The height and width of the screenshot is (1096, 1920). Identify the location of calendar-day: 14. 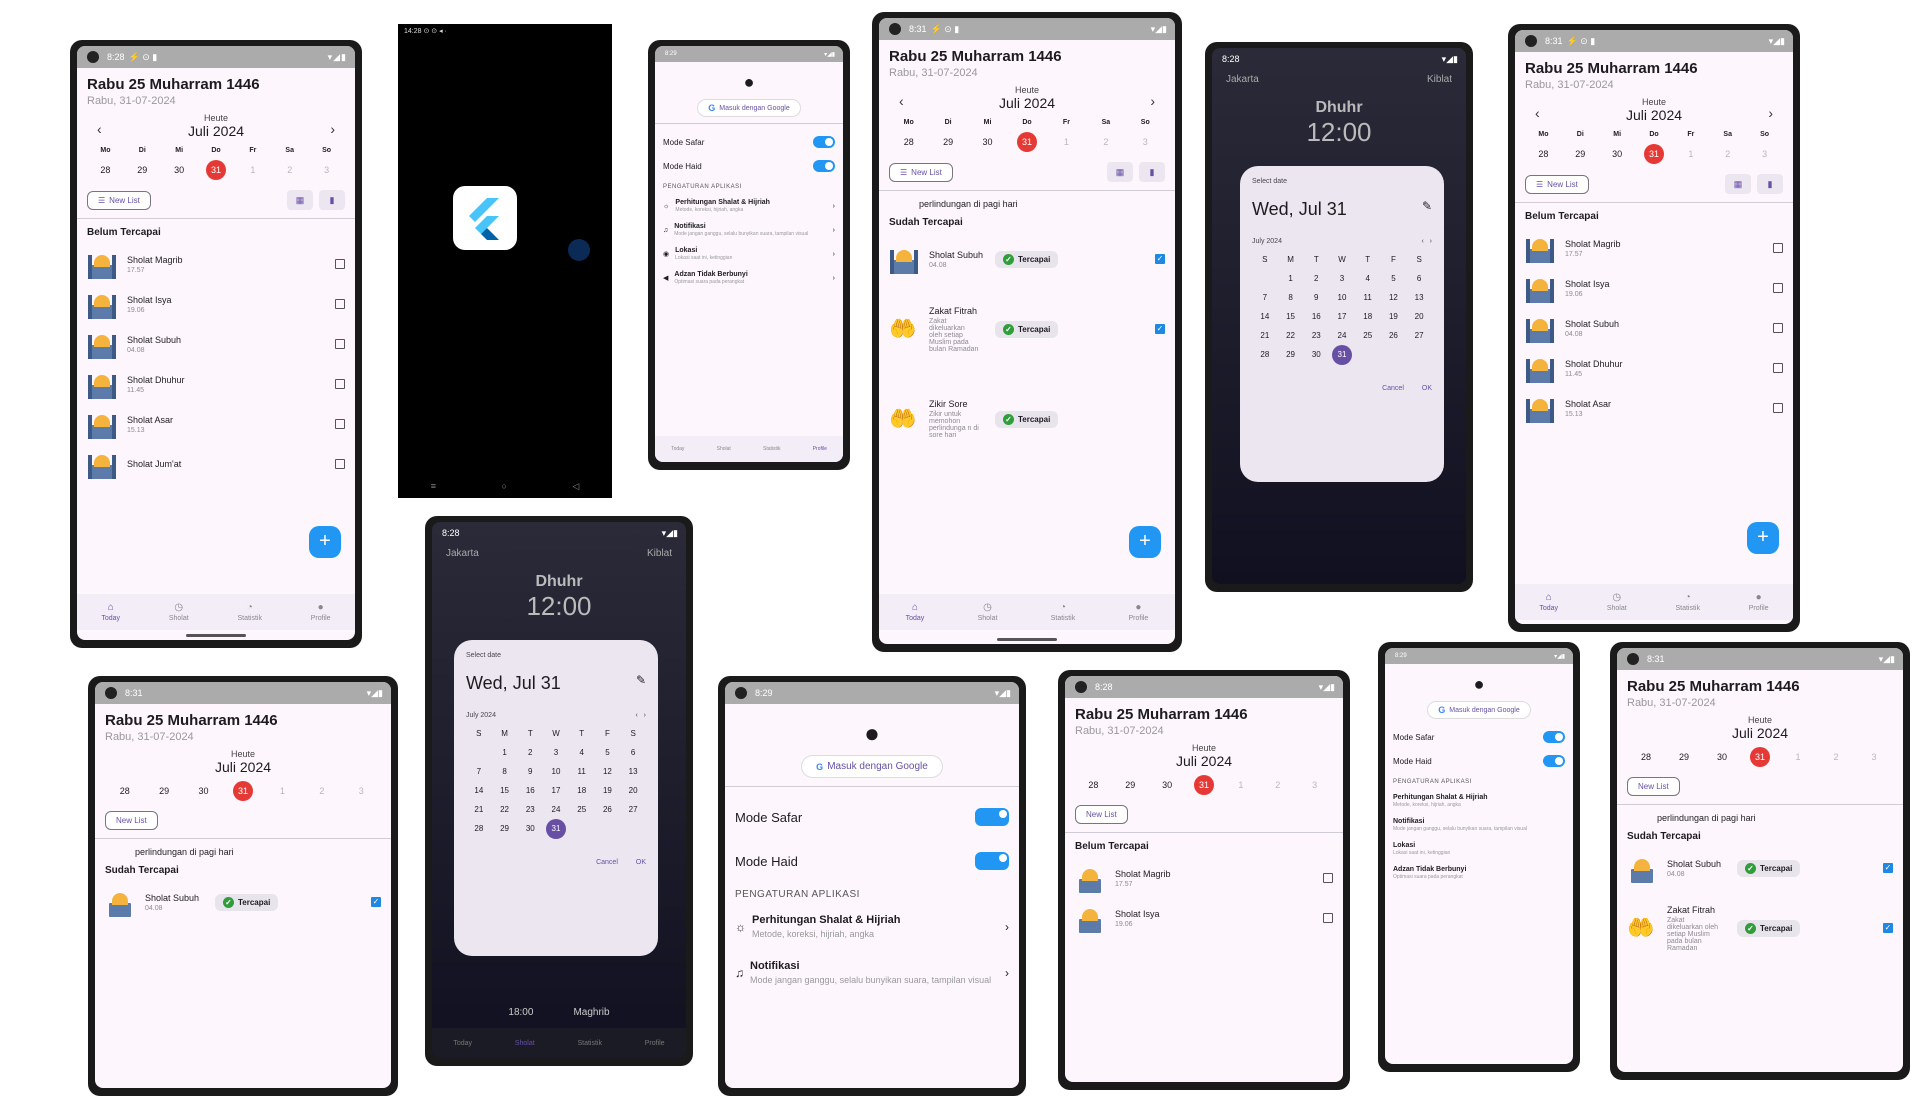
(478, 790).